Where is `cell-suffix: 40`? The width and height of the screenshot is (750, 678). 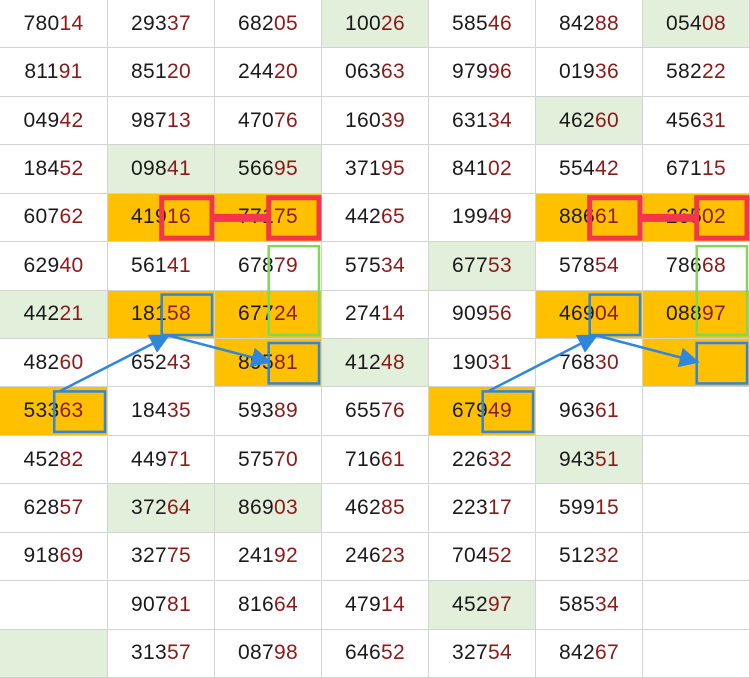 cell-suffix: 40 is located at coordinates (71, 265).